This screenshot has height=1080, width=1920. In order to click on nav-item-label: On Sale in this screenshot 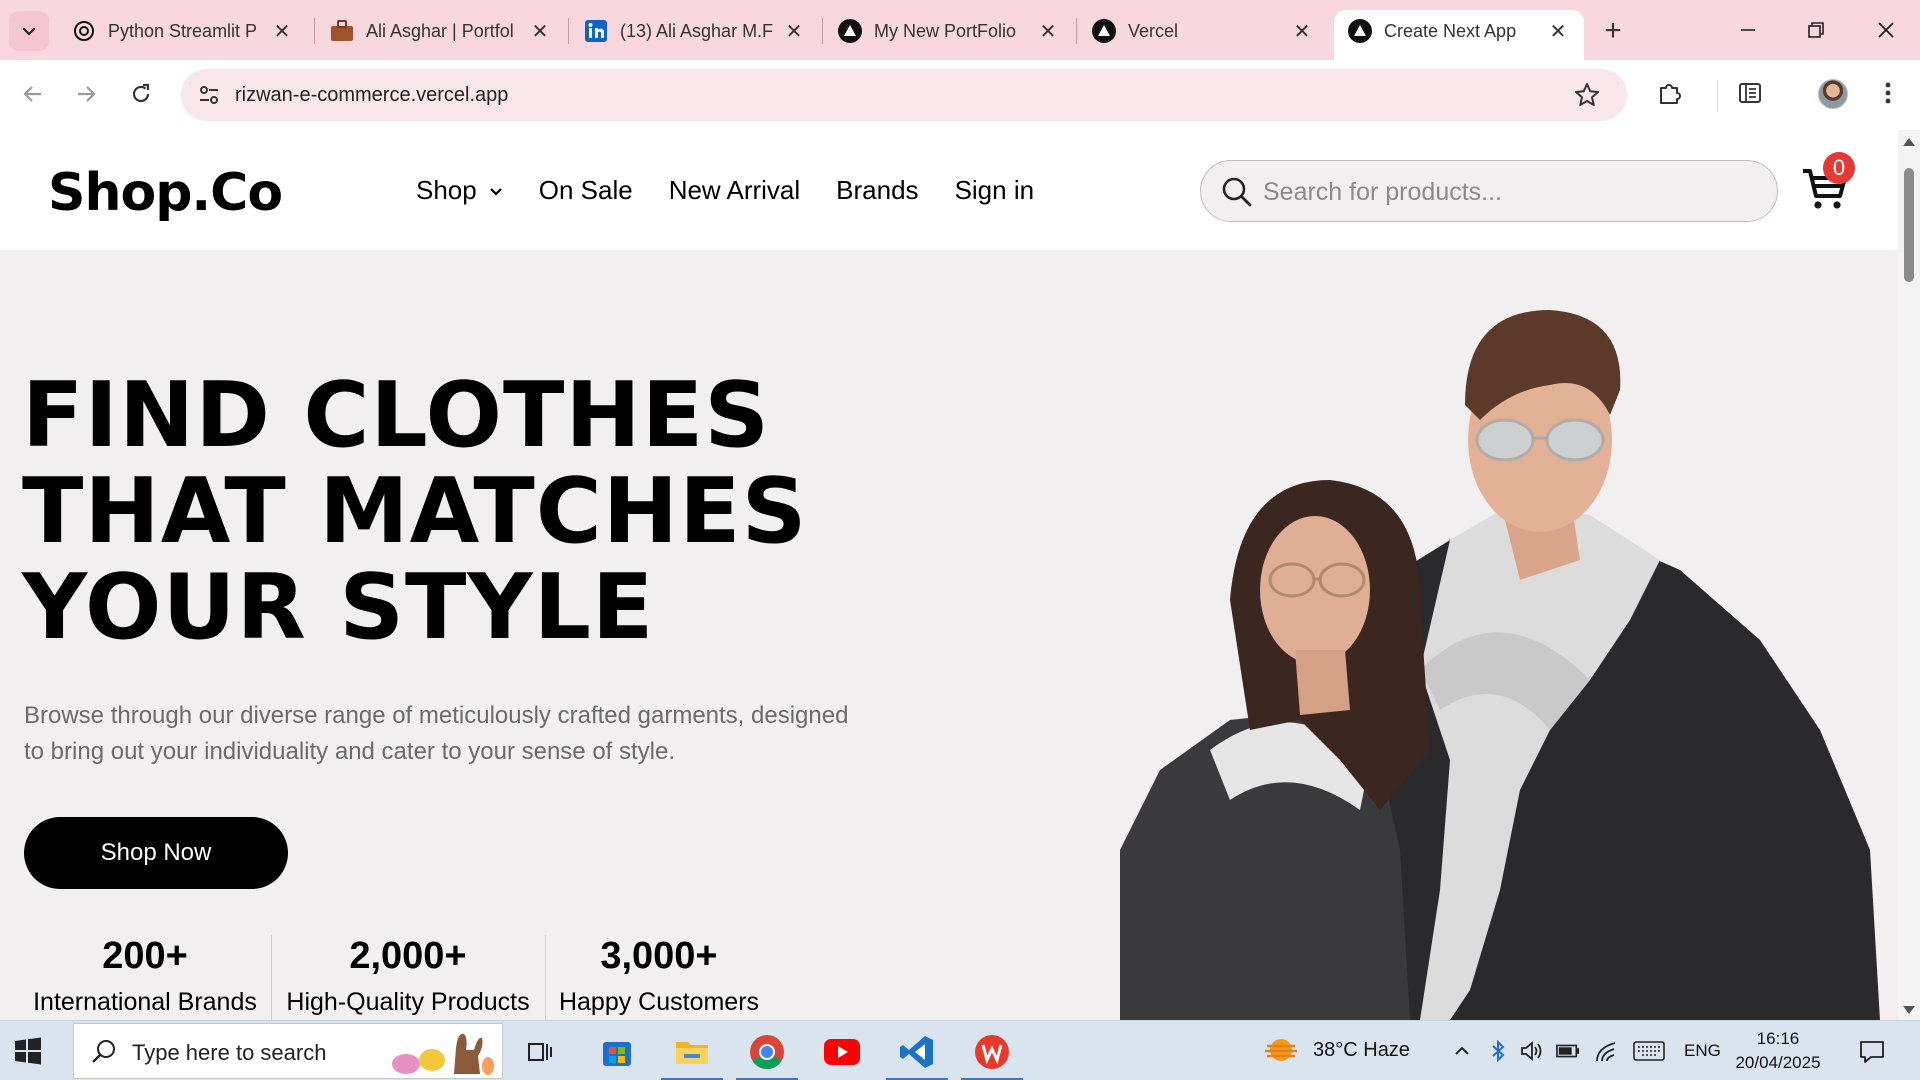, I will do `click(585, 190)`.